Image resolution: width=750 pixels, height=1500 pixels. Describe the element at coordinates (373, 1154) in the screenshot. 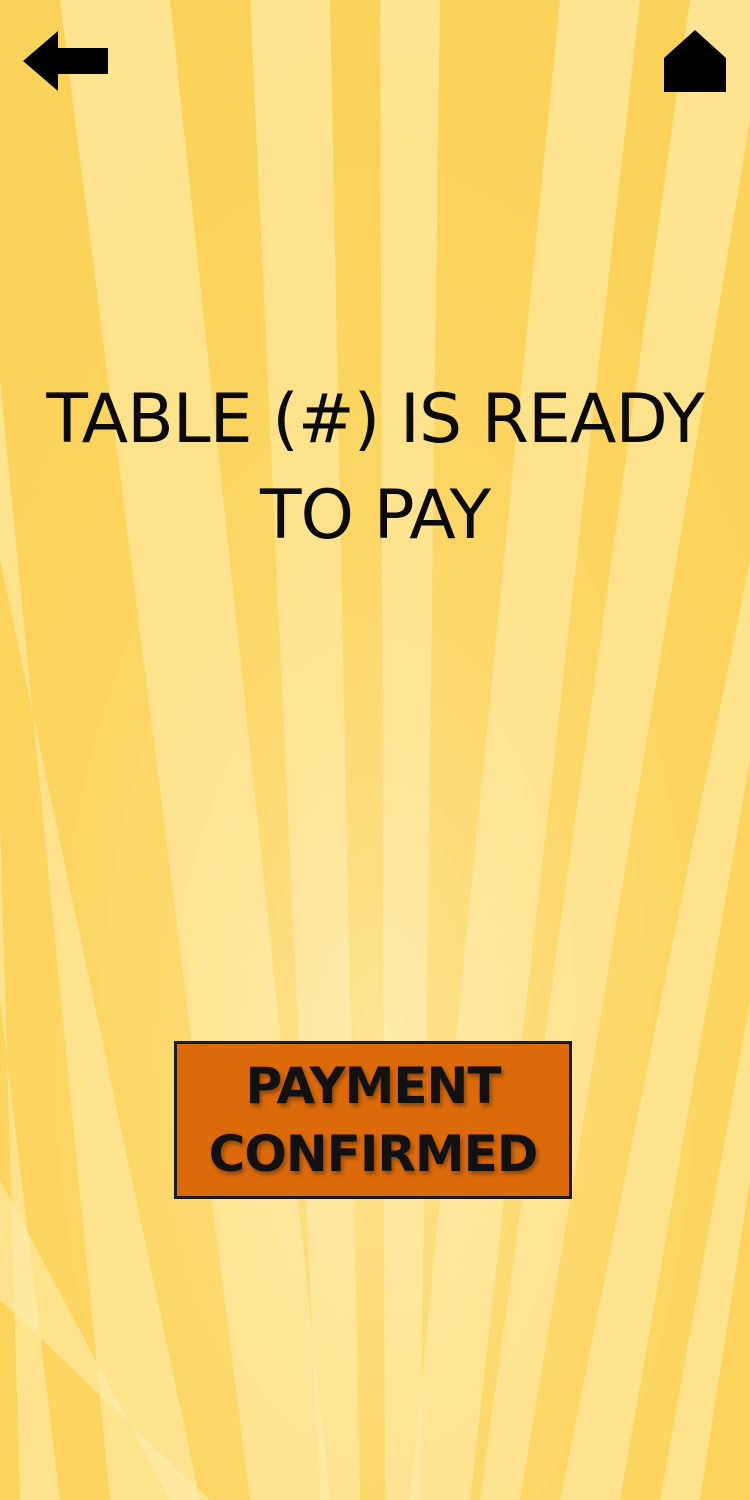

I see `confirm-label-line-2: CONFIRMED` at that location.